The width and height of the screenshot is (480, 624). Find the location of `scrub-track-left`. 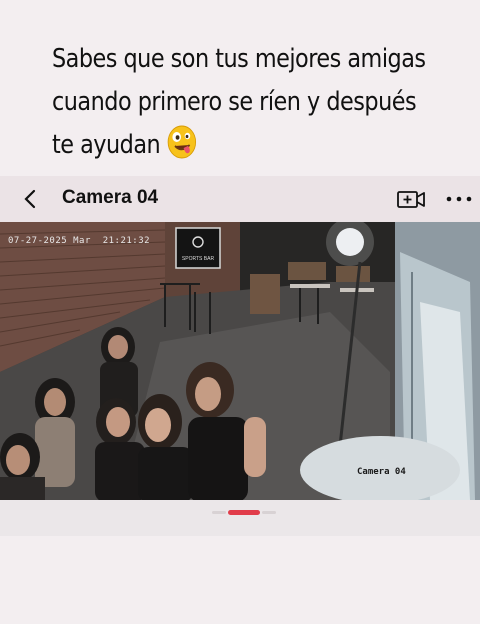

scrub-track-left is located at coordinates (219, 512).